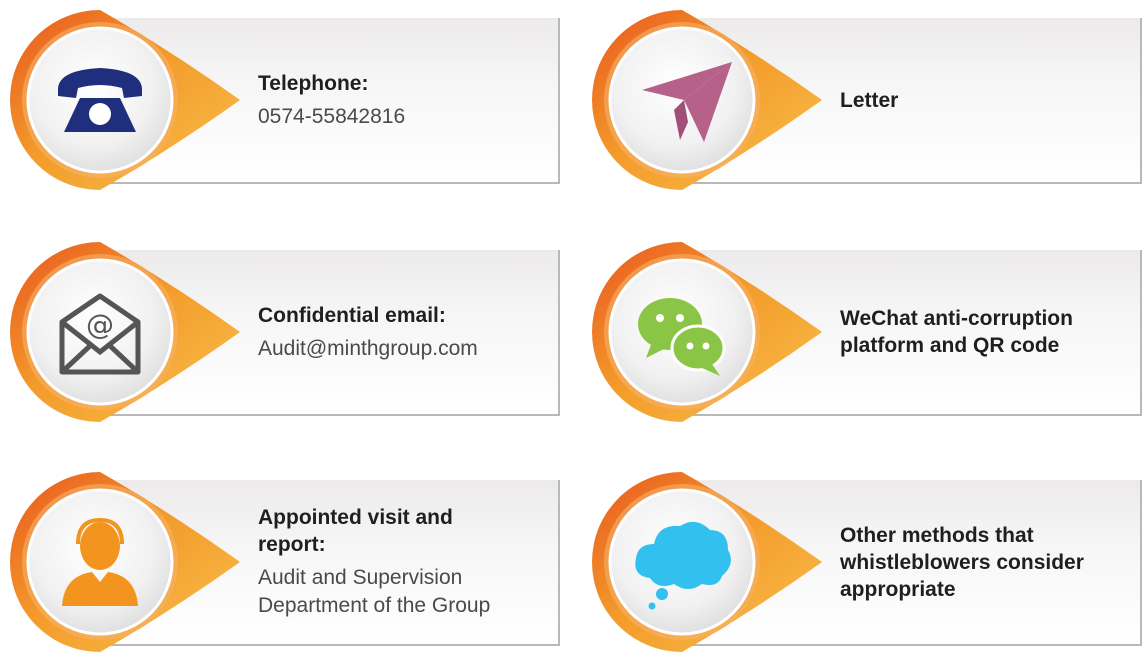 Image resolution: width=1142 pixels, height=662 pixels. What do you see at coordinates (332, 116) in the screenshot?
I see `card-body: 0574-55842816` at bounding box center [332, 116].